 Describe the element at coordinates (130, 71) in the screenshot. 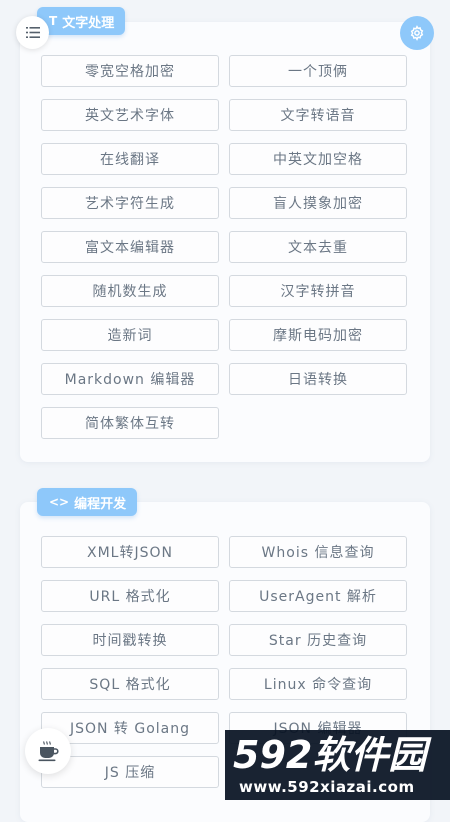

I see `tool-button: 零宽空格加密` at that location.